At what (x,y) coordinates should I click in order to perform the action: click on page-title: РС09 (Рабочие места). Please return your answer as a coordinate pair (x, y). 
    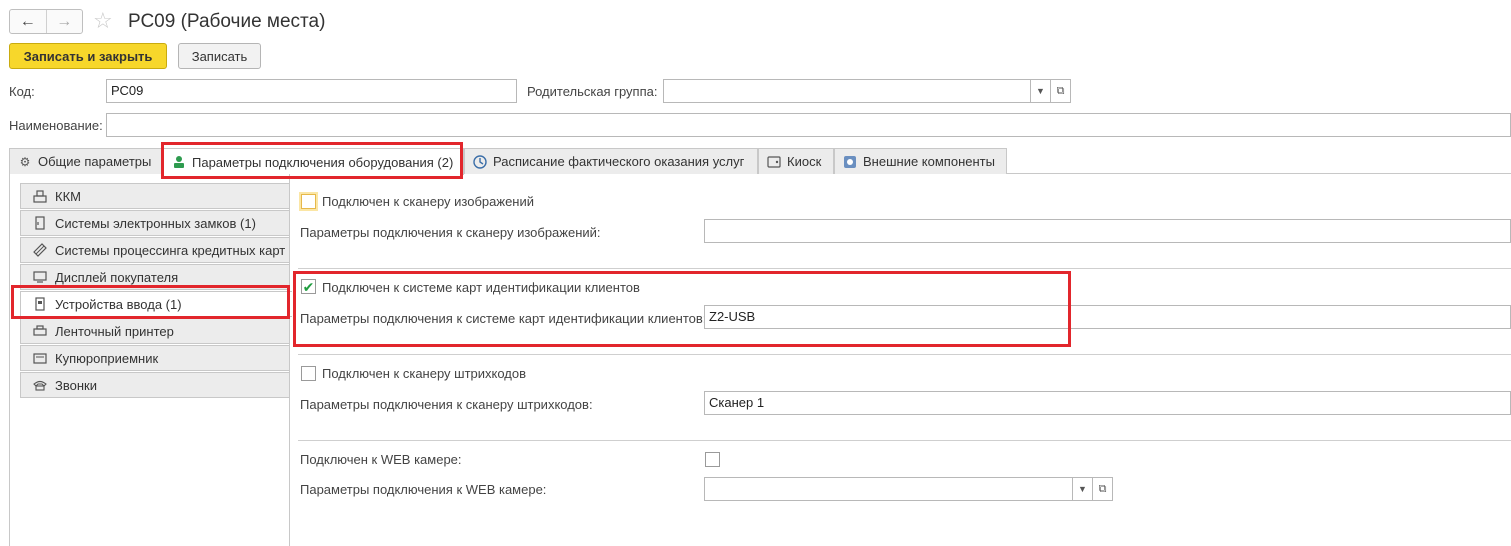
    Looking at the image, I should click on (227, 21).